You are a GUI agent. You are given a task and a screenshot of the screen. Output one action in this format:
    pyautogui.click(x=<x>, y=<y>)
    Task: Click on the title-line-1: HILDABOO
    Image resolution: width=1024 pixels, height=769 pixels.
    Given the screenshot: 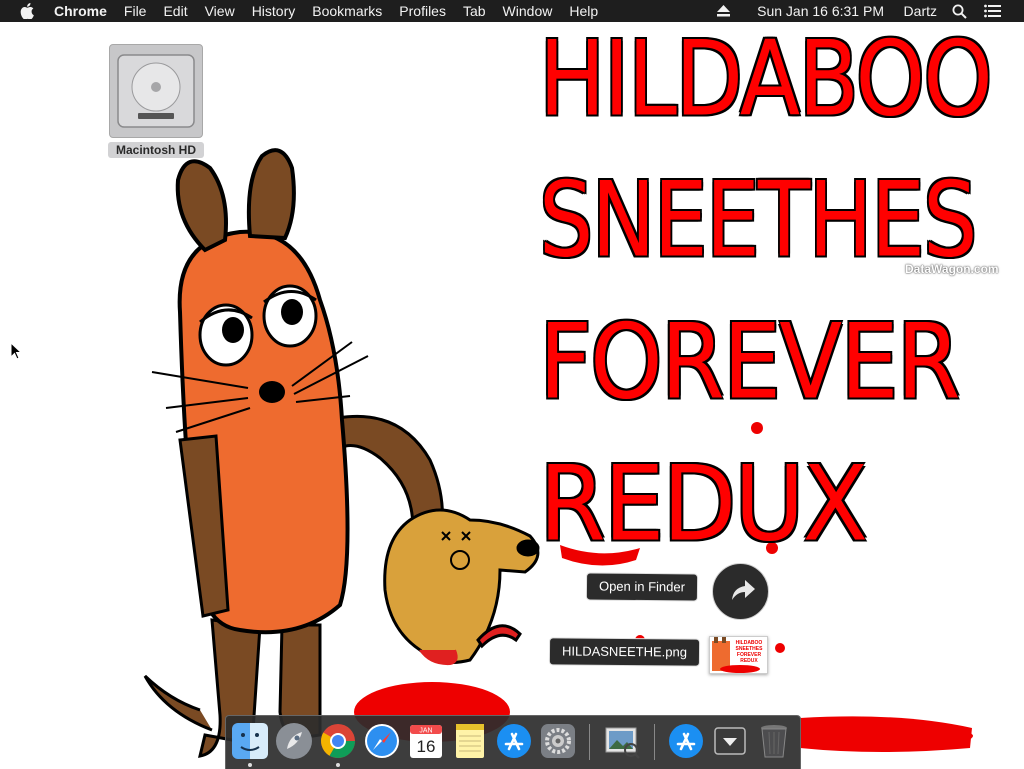 What is the action you would take?
    pyautogui.click(x=766, y=79)
    